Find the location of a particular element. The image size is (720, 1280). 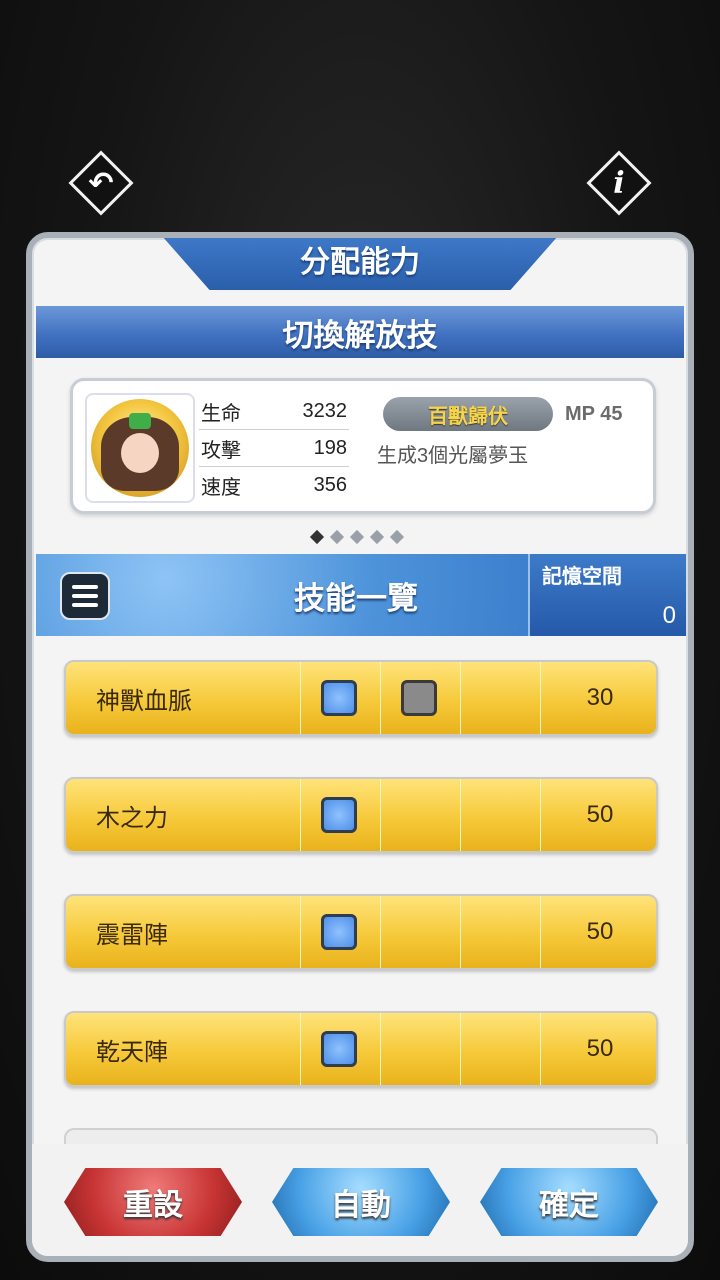

character-stats: 生命 3232 攻擊 198 速度 356 is located at coordinates (274, 448).